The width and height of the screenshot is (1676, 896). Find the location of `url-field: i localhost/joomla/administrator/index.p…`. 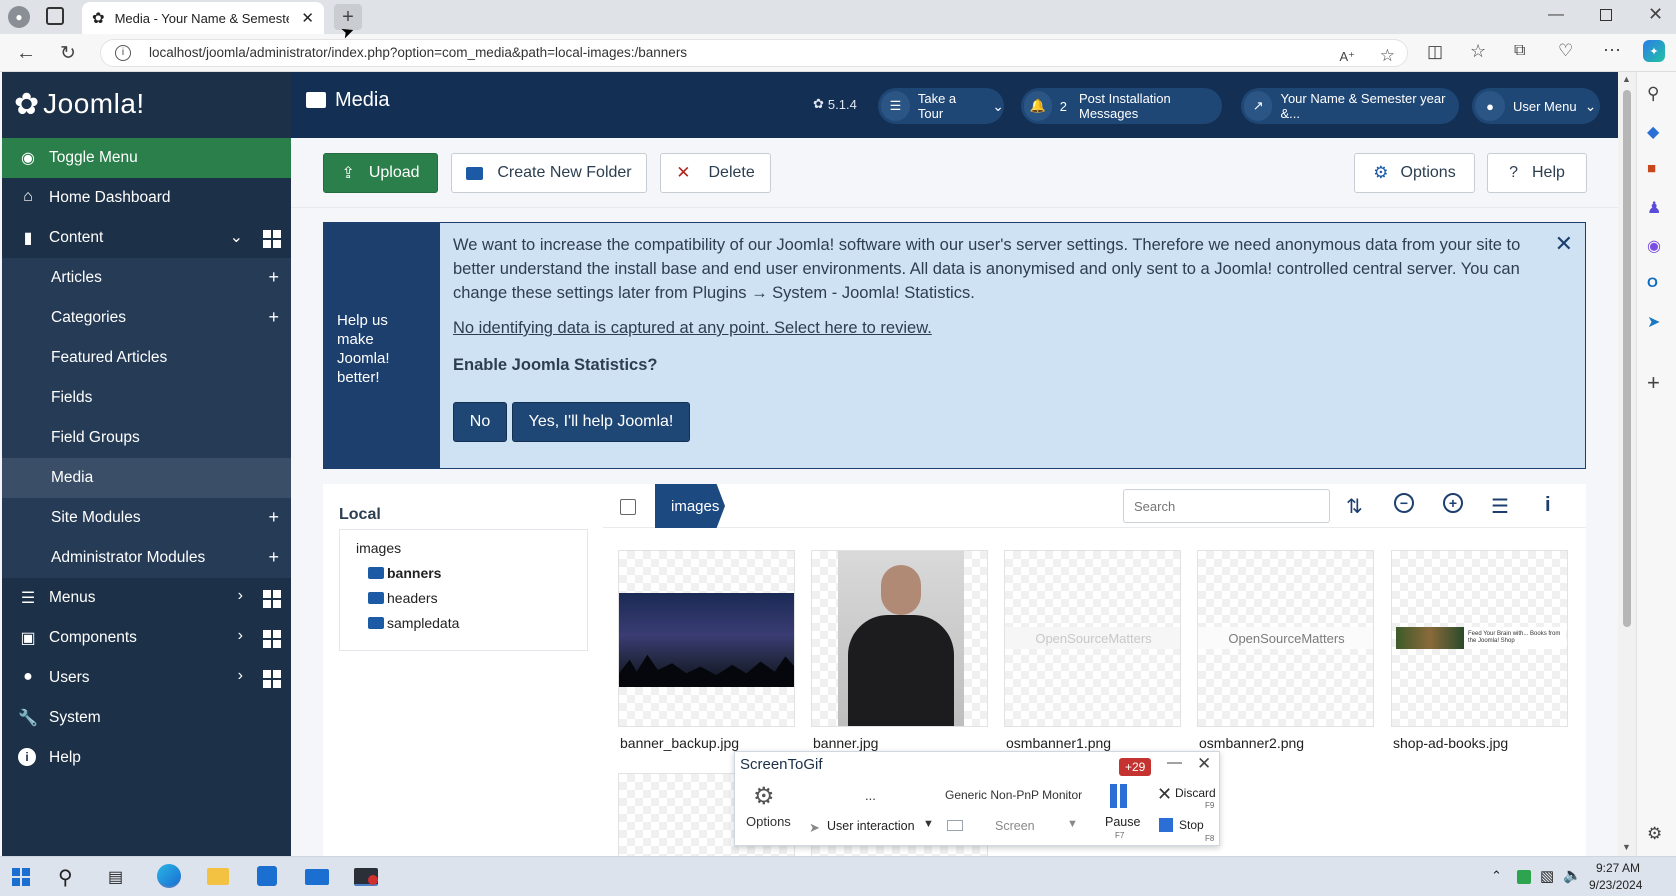

url-field: i localhost/joomla/administrator/index.p… is located at coordinates (754, 53).